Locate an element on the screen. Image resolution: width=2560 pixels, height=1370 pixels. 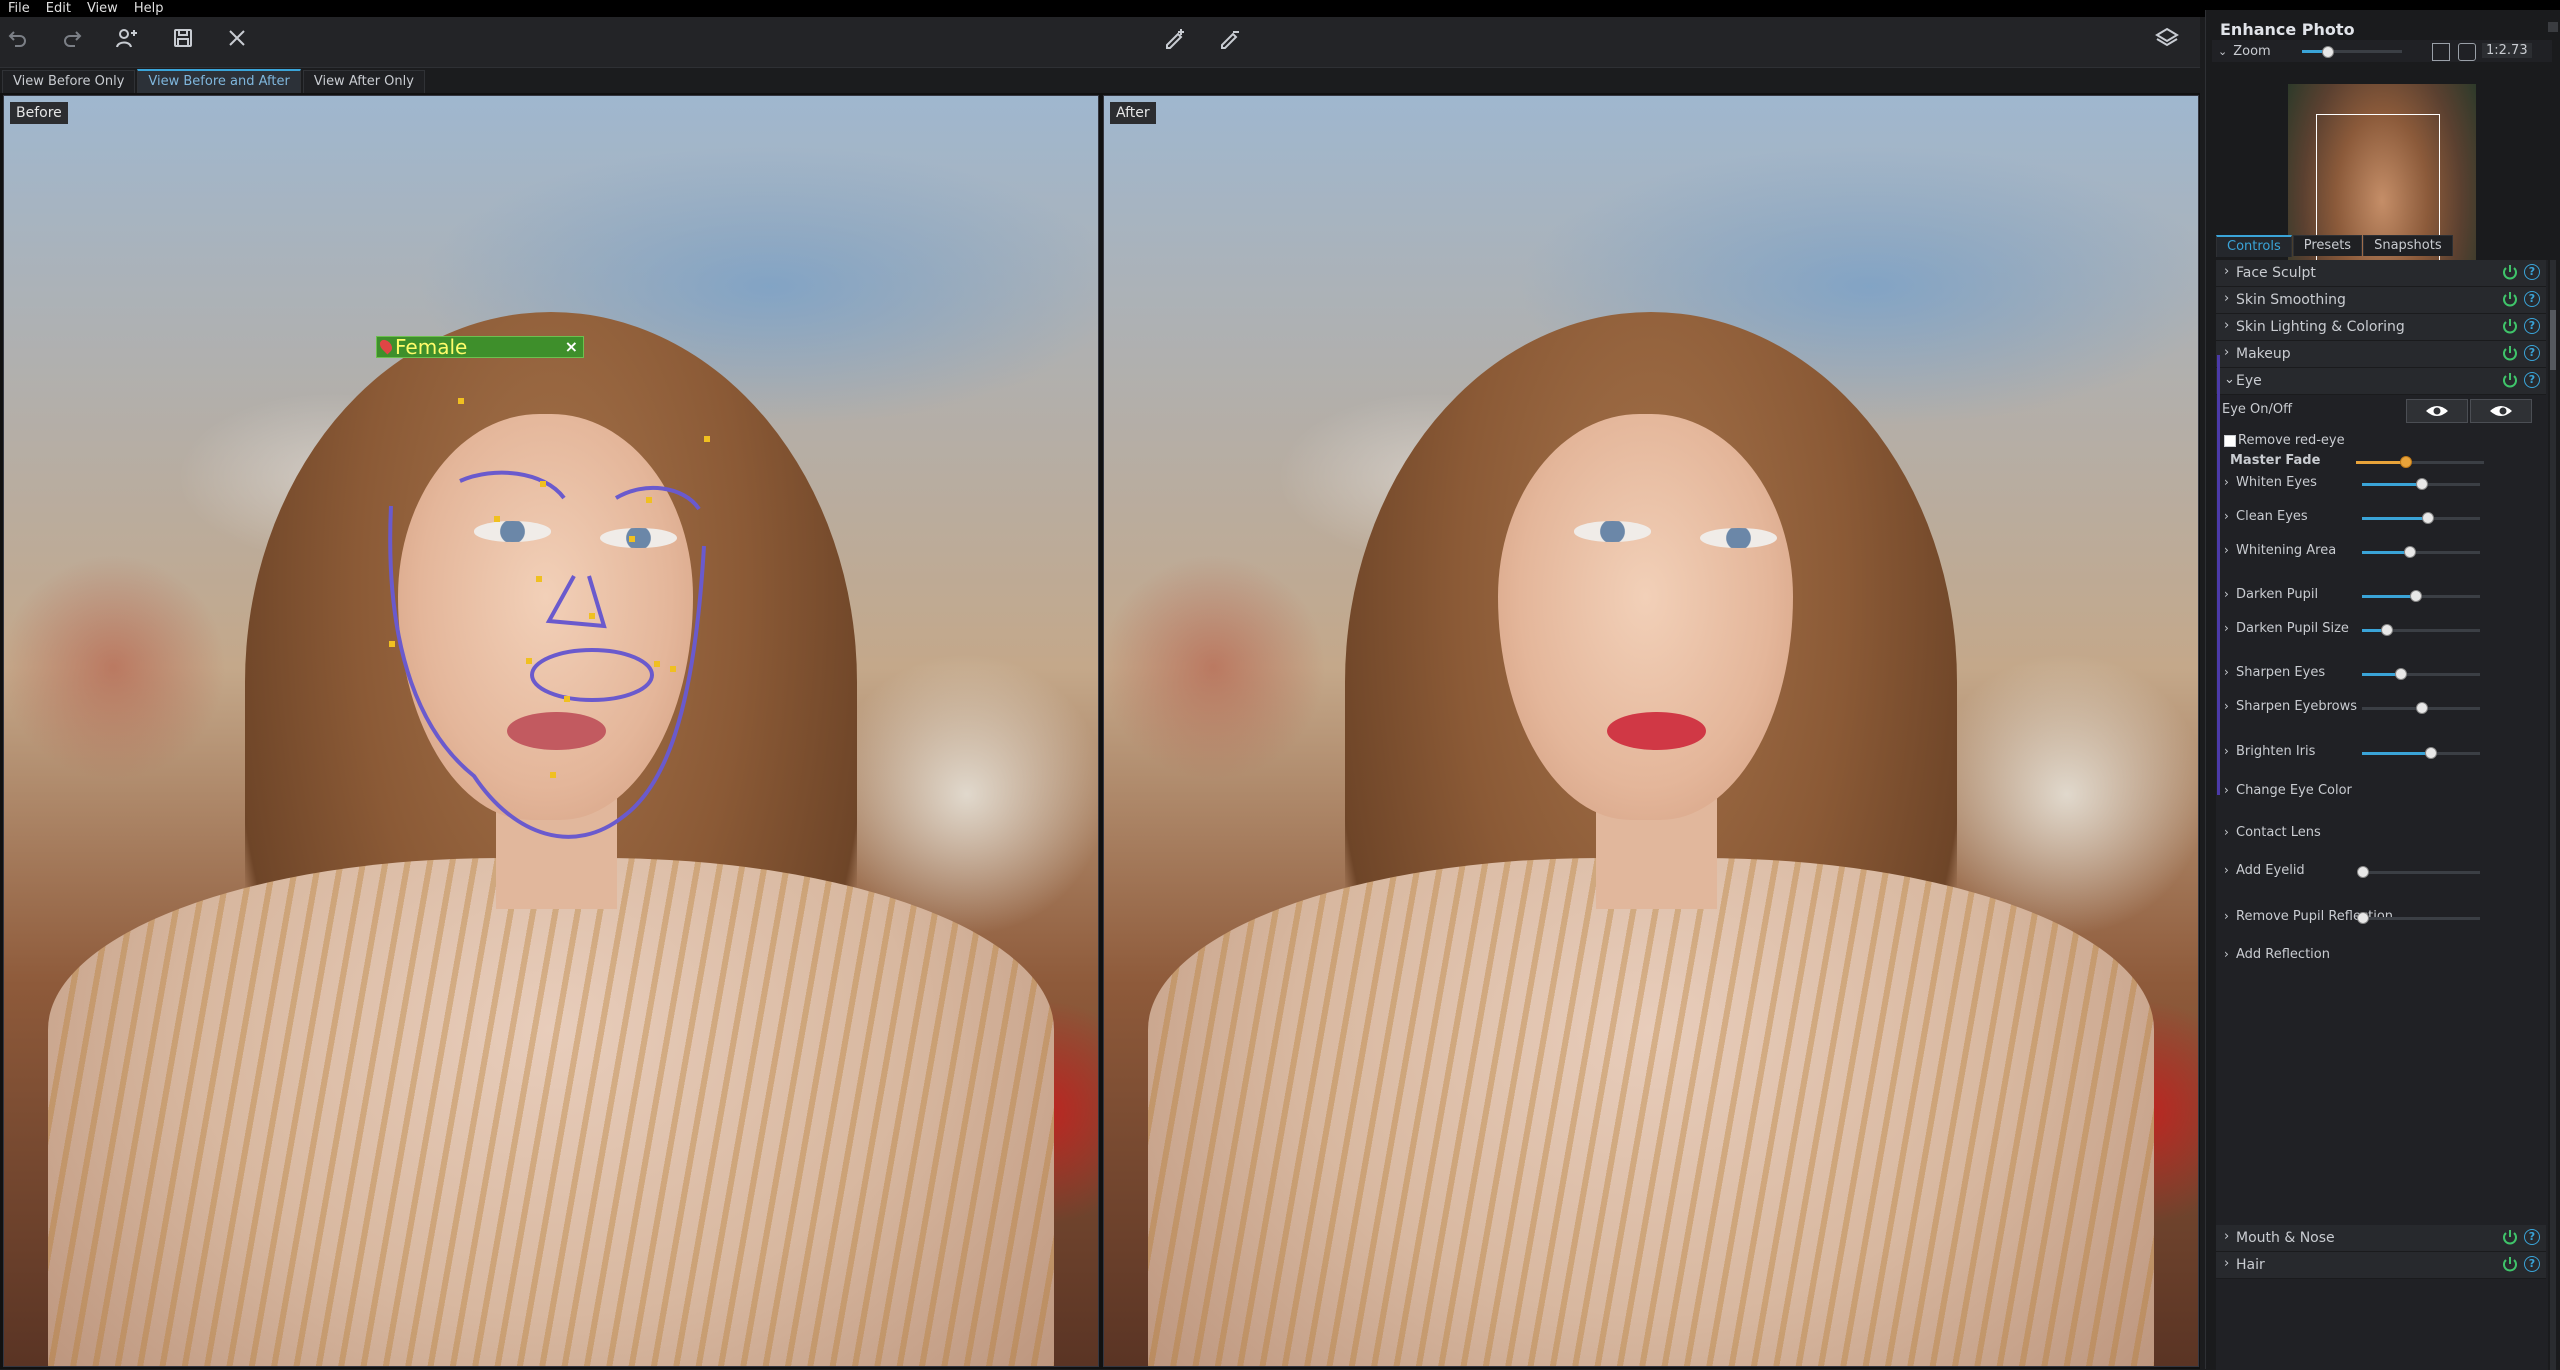
eye-slider-row: › Whitening Area is located at coordinates (2381, 551).